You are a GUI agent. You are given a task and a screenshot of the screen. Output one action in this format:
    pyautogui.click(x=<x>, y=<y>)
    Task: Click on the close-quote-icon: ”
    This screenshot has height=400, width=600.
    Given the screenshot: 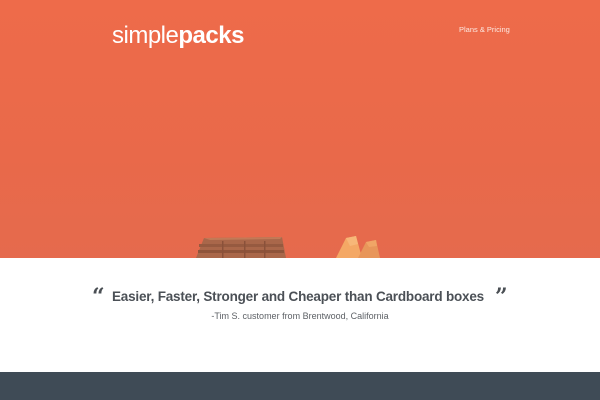 What is the action you would take?
    pyautogui.click(x=501, y=297)
    